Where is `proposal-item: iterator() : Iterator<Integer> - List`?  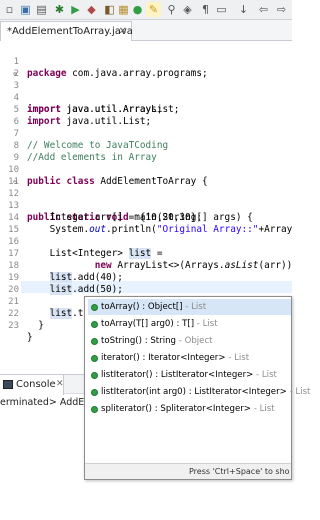
proposal-item: iterator() : Iterator<Integer> - List is located at coordinates (189, 358).